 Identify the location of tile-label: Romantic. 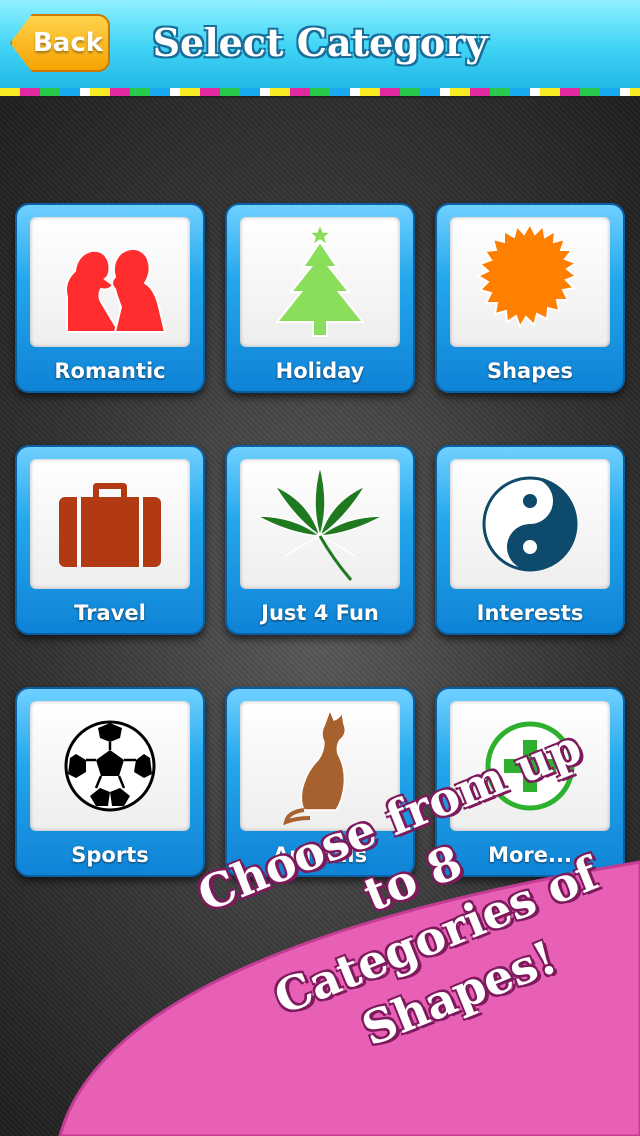
(110, 371).